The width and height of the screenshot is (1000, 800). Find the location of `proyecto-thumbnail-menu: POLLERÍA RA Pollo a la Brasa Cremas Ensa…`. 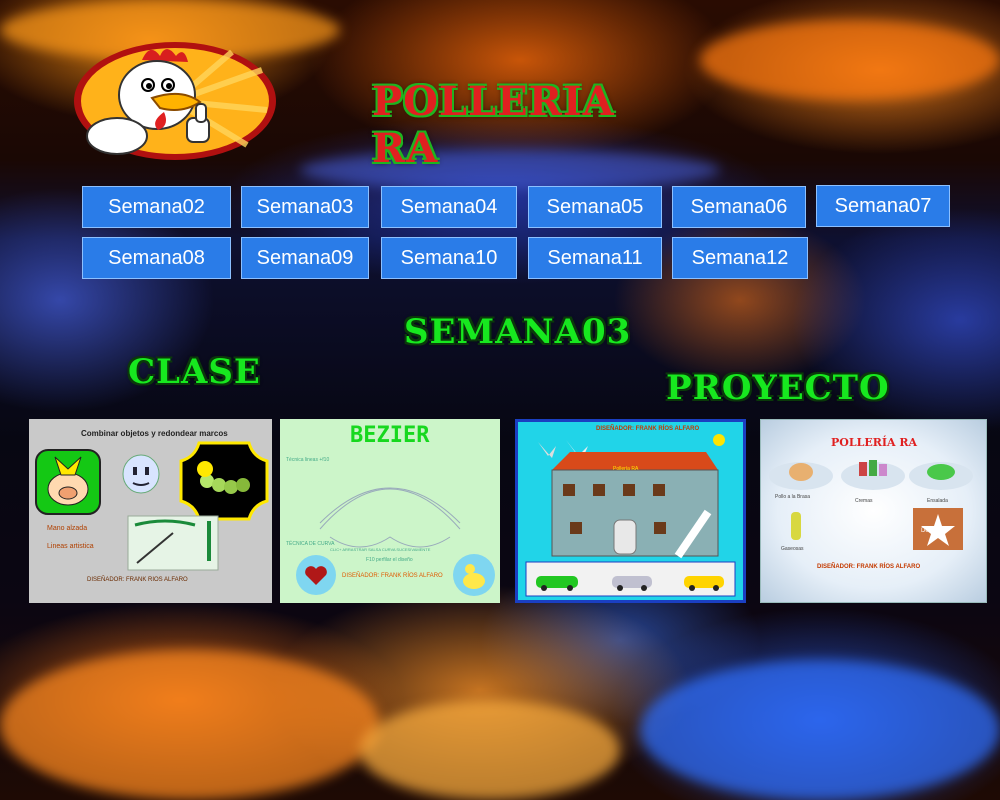

proyecto-thumbnail-menu: POLLERÍA RA Pollo a la Brasa Cremas Ensa… is located at coordinates (873, 511).